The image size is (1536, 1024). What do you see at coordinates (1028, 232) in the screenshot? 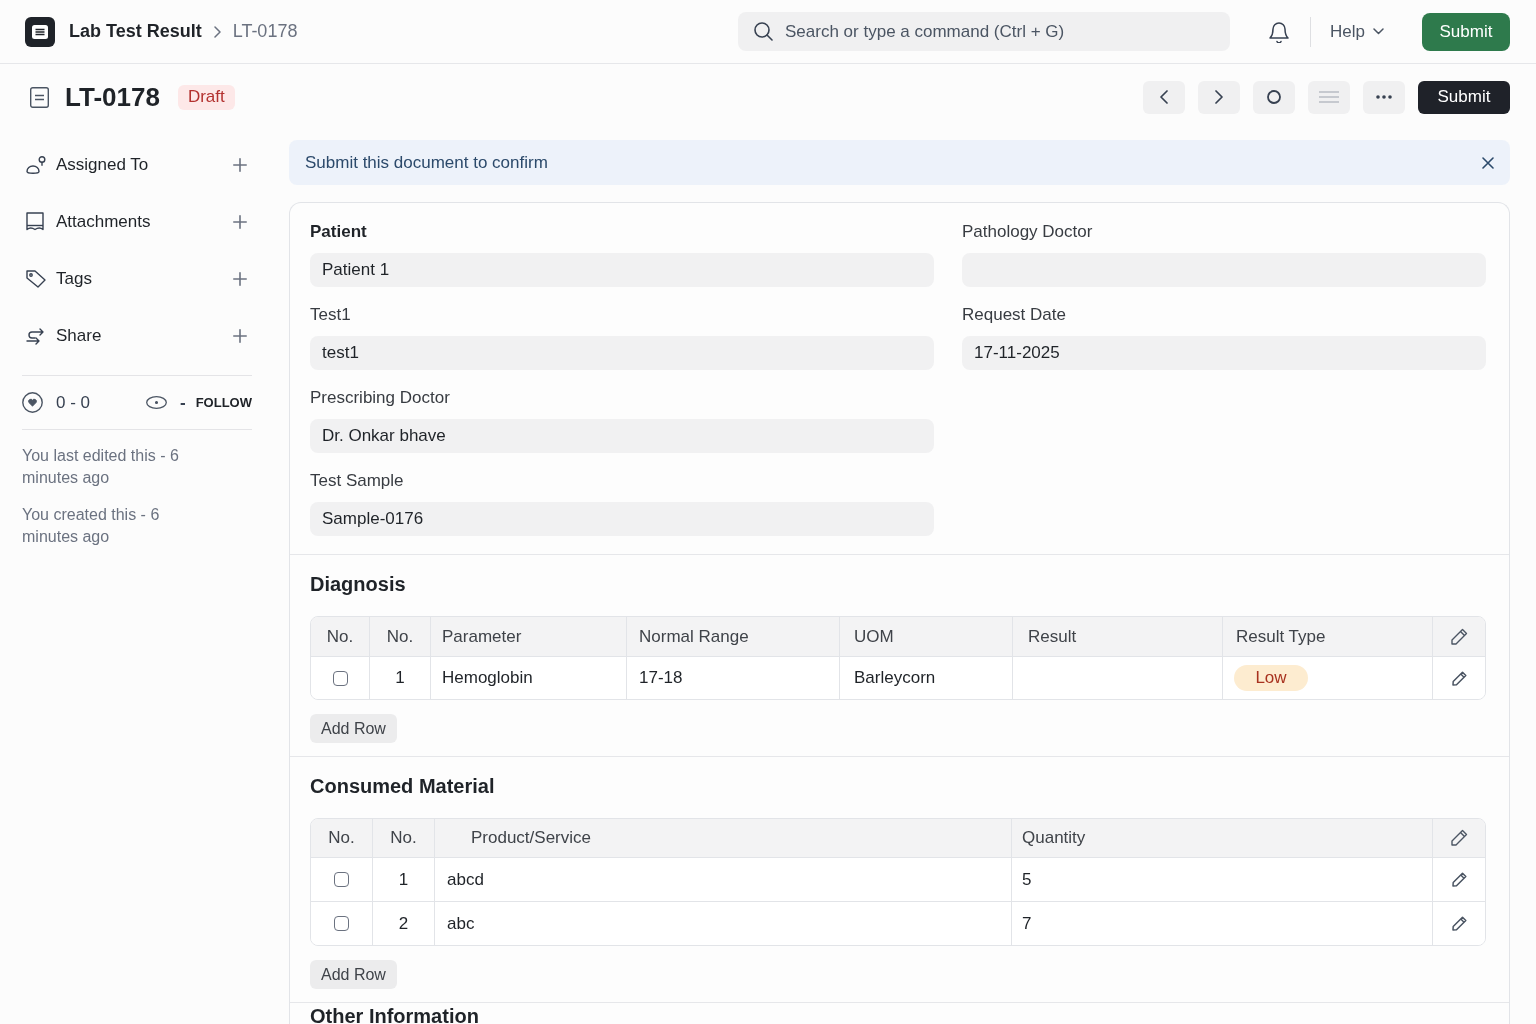
I see `field-label: Pathology Doctor` at bounding box center [1028, 232].